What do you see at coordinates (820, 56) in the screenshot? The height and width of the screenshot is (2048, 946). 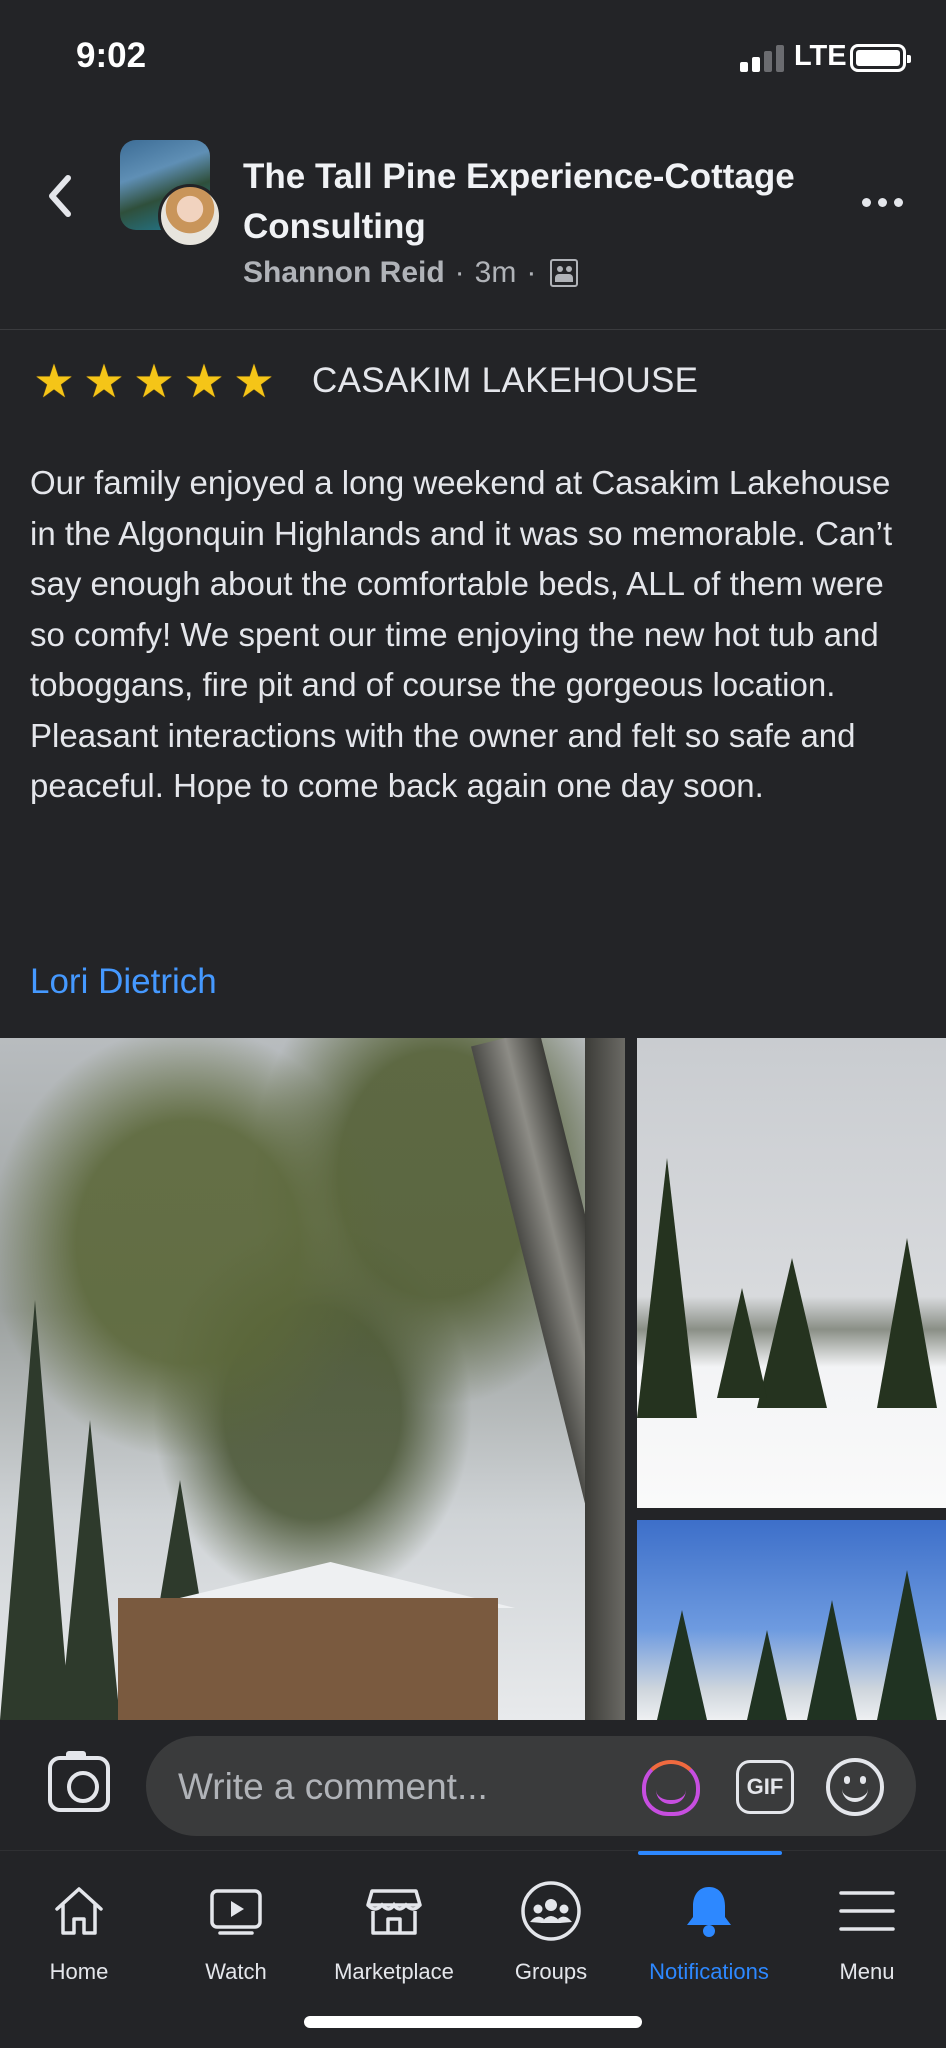 I see `network-type: LTE` at bounding box center [820, 56].